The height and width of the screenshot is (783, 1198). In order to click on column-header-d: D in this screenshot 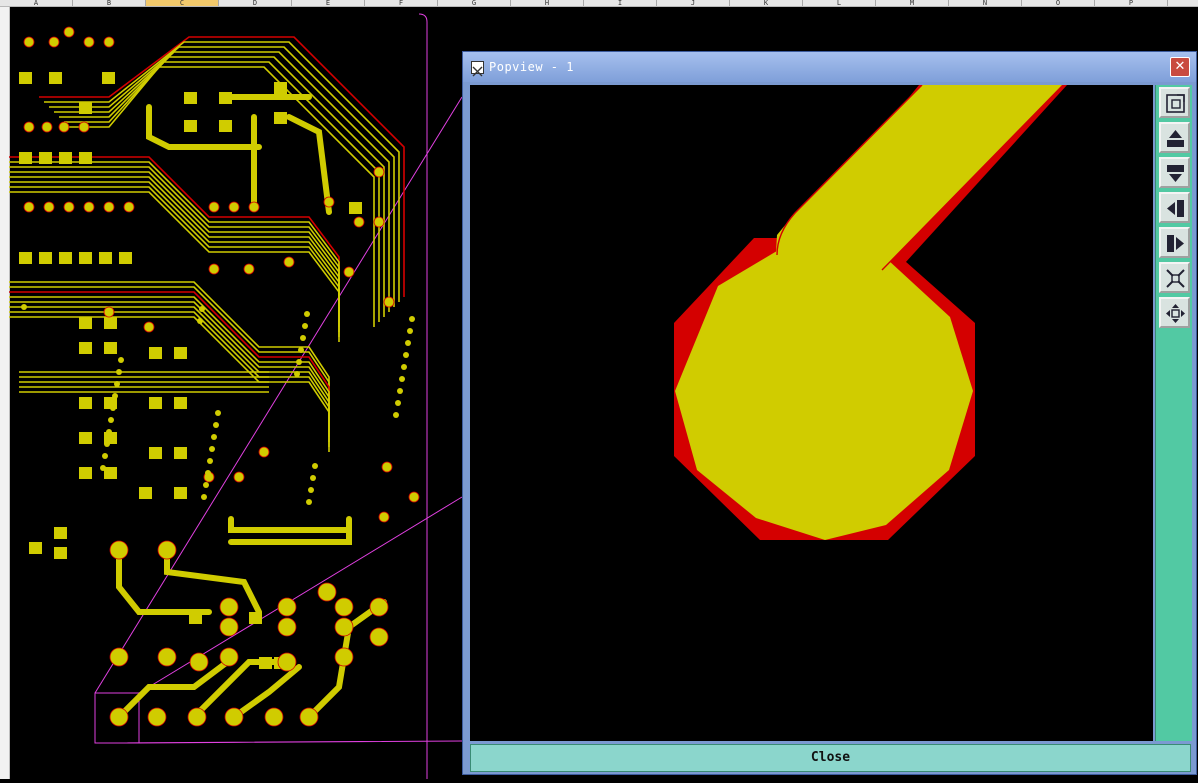, I will do `click(255, 3)`.